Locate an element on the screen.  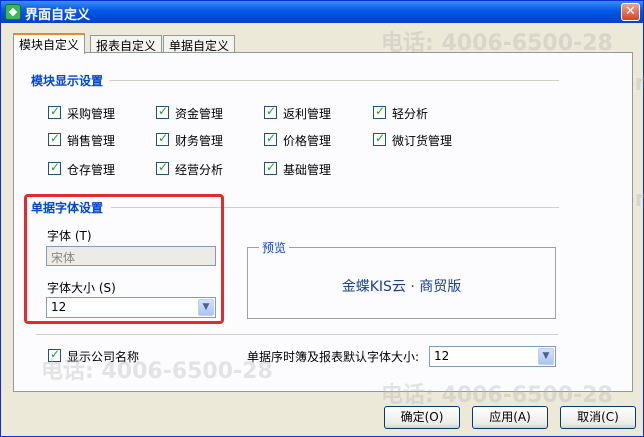
chevron-down-icon: ▼ is located at coordinates (546, 356).